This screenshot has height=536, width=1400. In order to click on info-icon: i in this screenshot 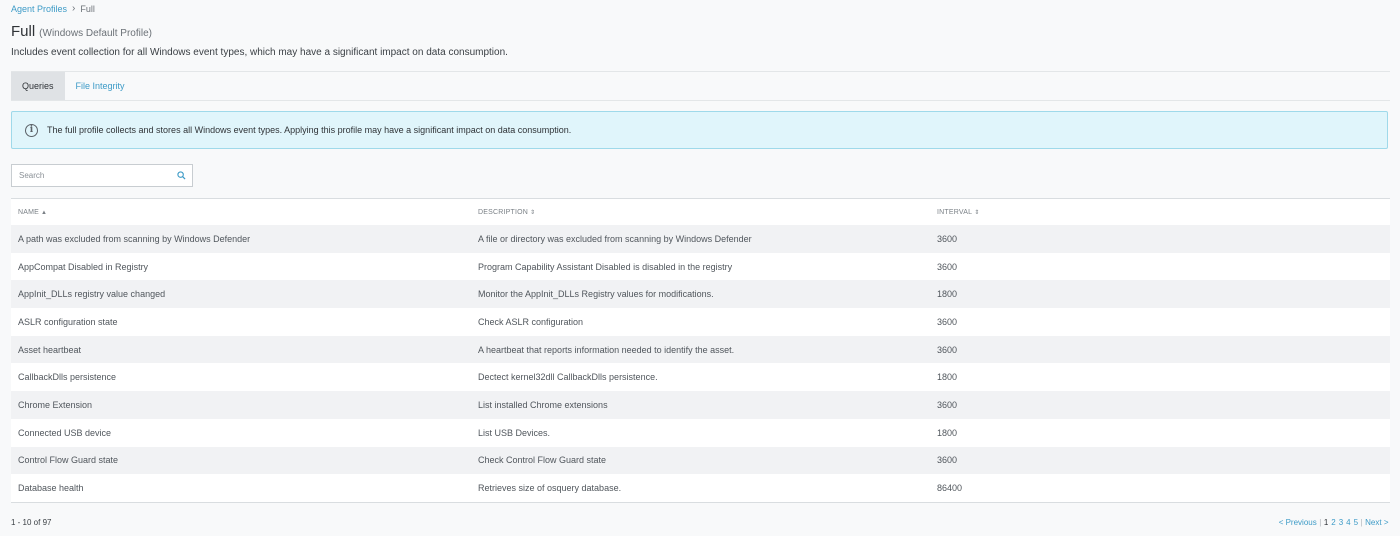, I will do `click(31, 130)`.